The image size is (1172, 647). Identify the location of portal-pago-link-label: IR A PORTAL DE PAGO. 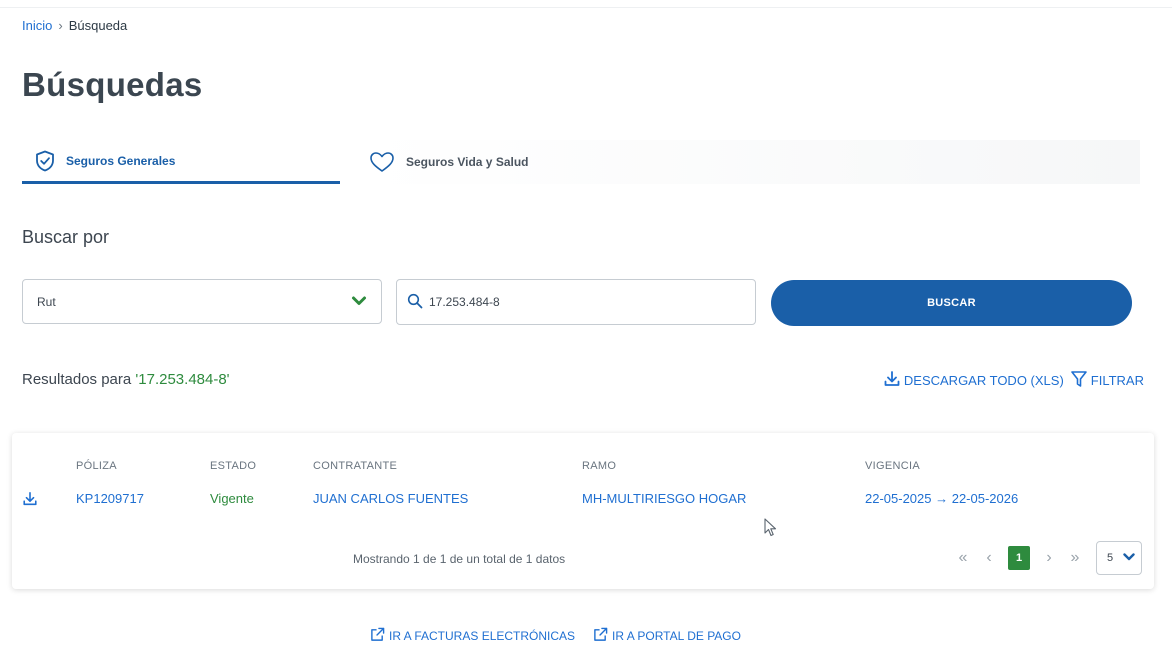
(676, 636).